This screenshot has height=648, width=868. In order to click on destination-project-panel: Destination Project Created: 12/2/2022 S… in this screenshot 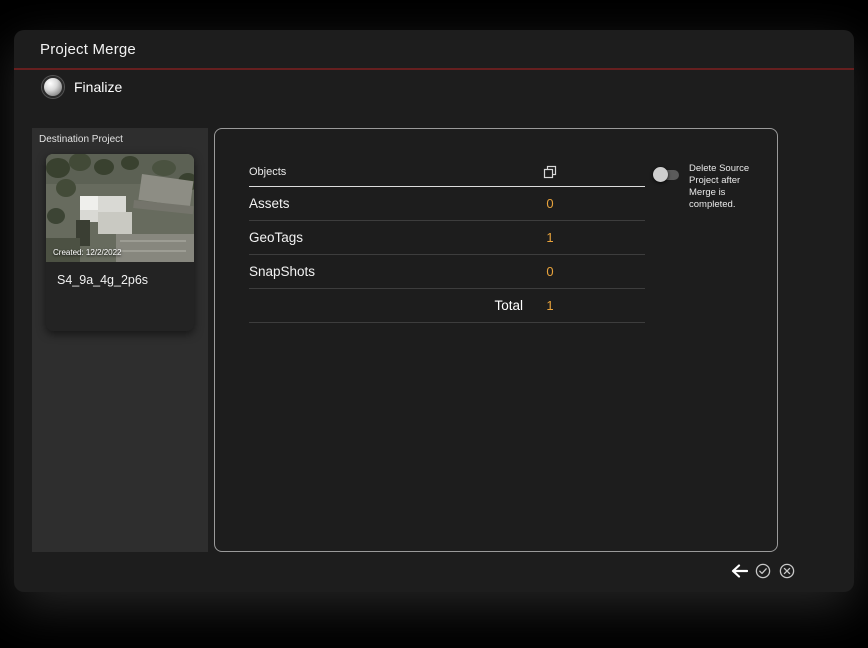, I will do `click(120, 340)`.